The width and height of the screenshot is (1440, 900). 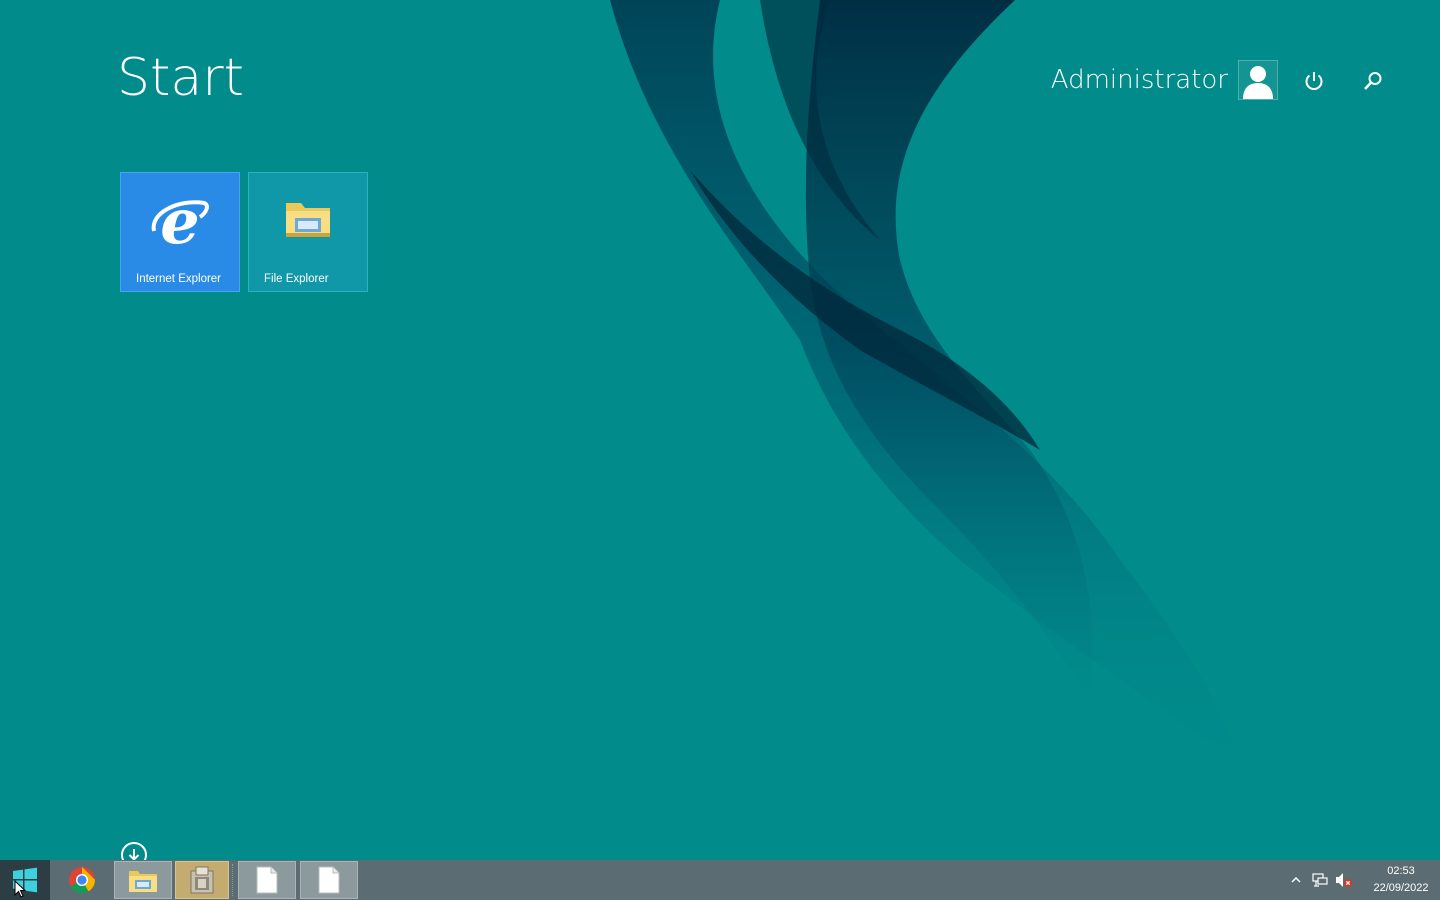 I want to click on chrome-icon, so click(x=82, y=880).